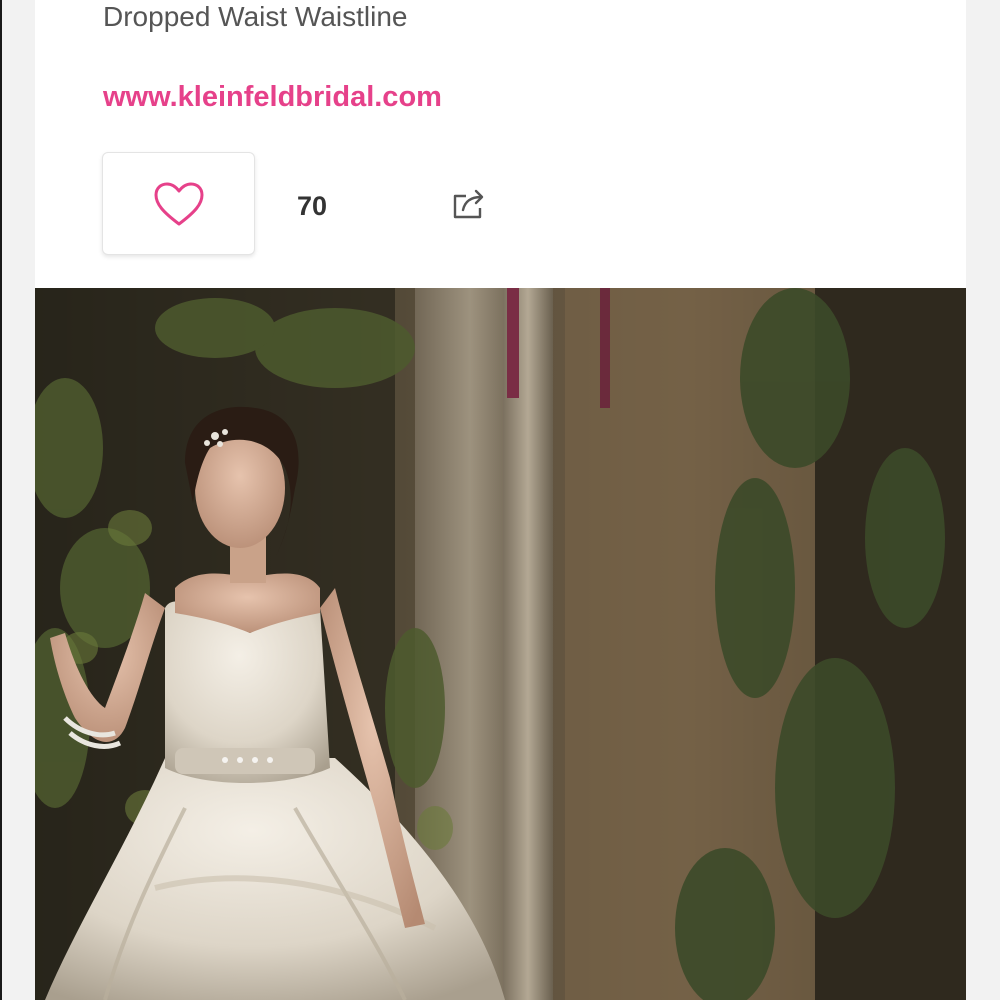 The height and width of the screenshot is (1000, 1000). What do you see at coordinates (1, 500) in the screenshot?
I see `window-edge` at bounding box center [1, 500].